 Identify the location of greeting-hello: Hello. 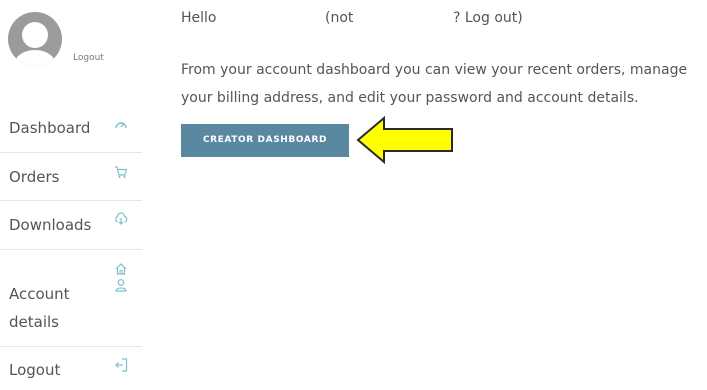
(199, 18).